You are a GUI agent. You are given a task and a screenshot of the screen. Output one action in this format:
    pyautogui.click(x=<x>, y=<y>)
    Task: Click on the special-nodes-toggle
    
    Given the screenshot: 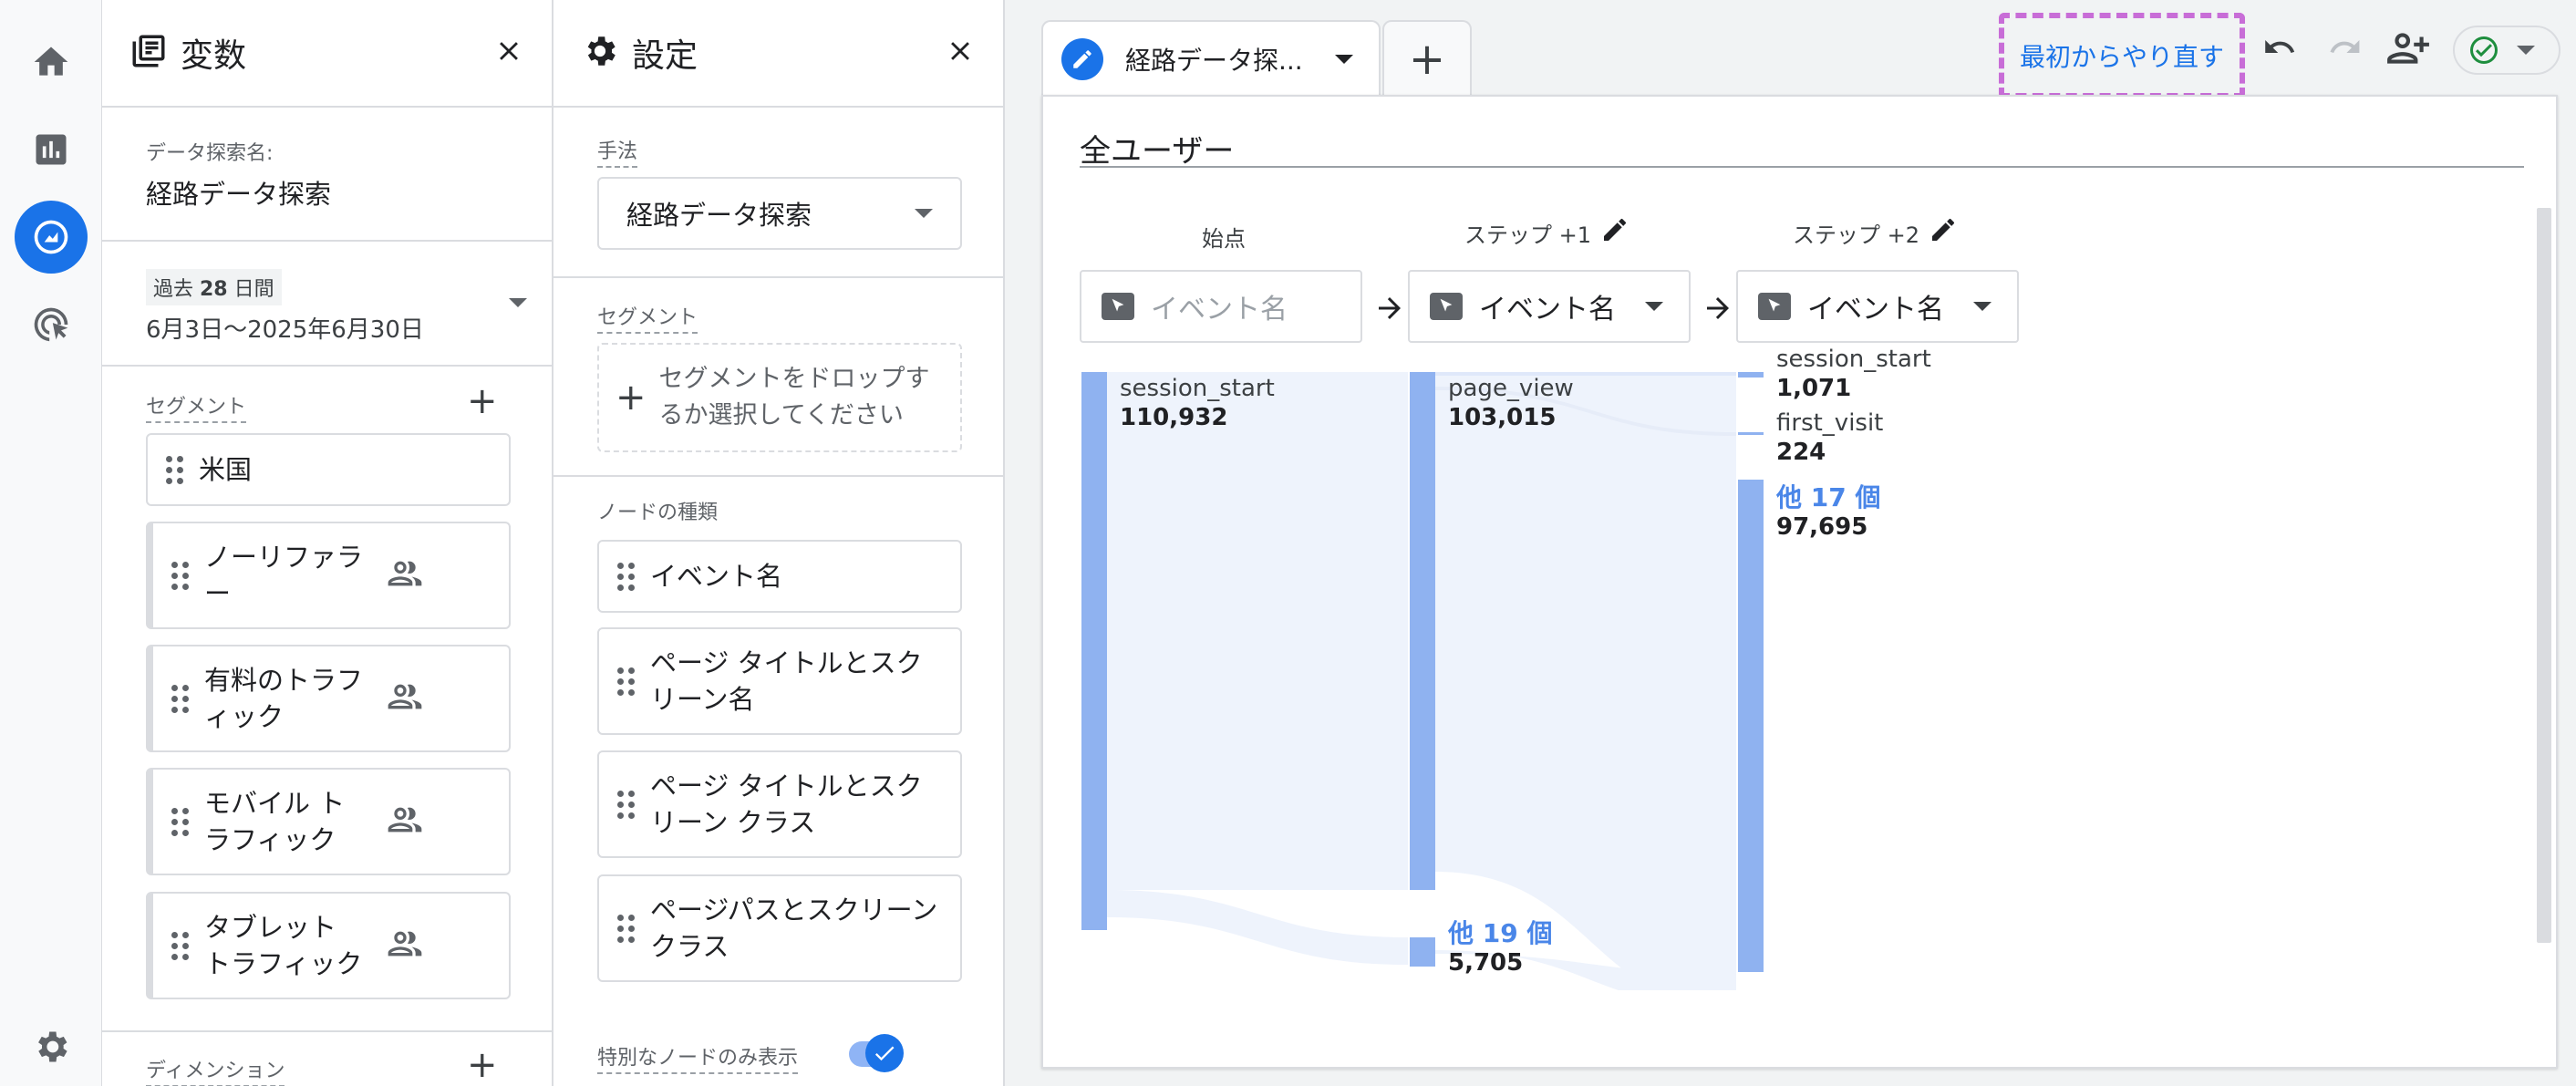 What is the action you would take?
    pyautogui.click(x=876, y=1053)
    